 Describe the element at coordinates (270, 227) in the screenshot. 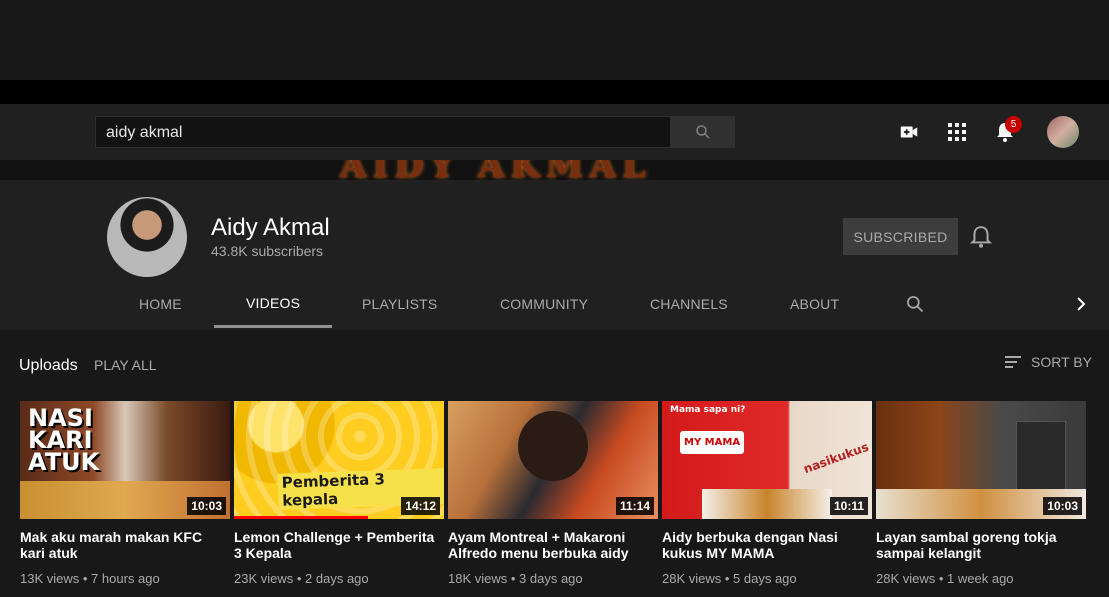

I see `channel-name: Aidy Akmal` at that location.